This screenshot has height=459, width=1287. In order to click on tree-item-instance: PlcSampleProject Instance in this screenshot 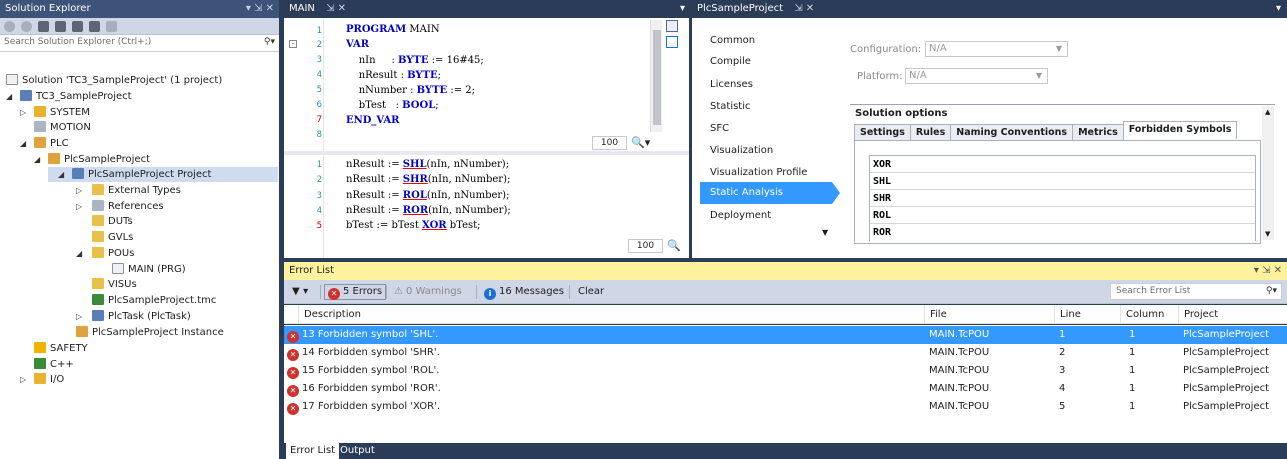, I will do `click(150, 332)`.